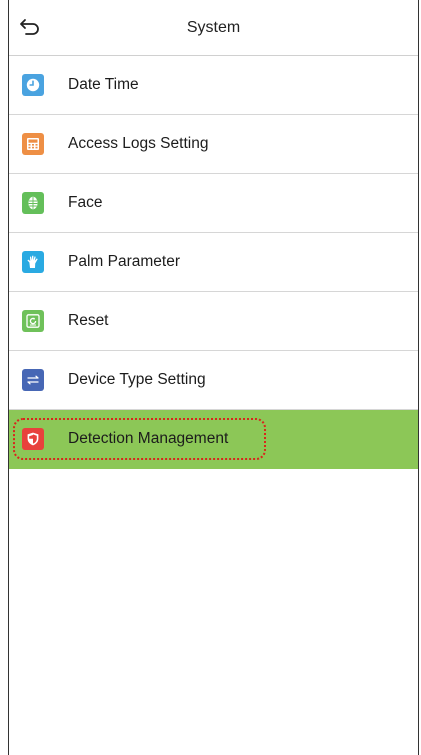  I want to click on shield-icon, so click(33, 439).